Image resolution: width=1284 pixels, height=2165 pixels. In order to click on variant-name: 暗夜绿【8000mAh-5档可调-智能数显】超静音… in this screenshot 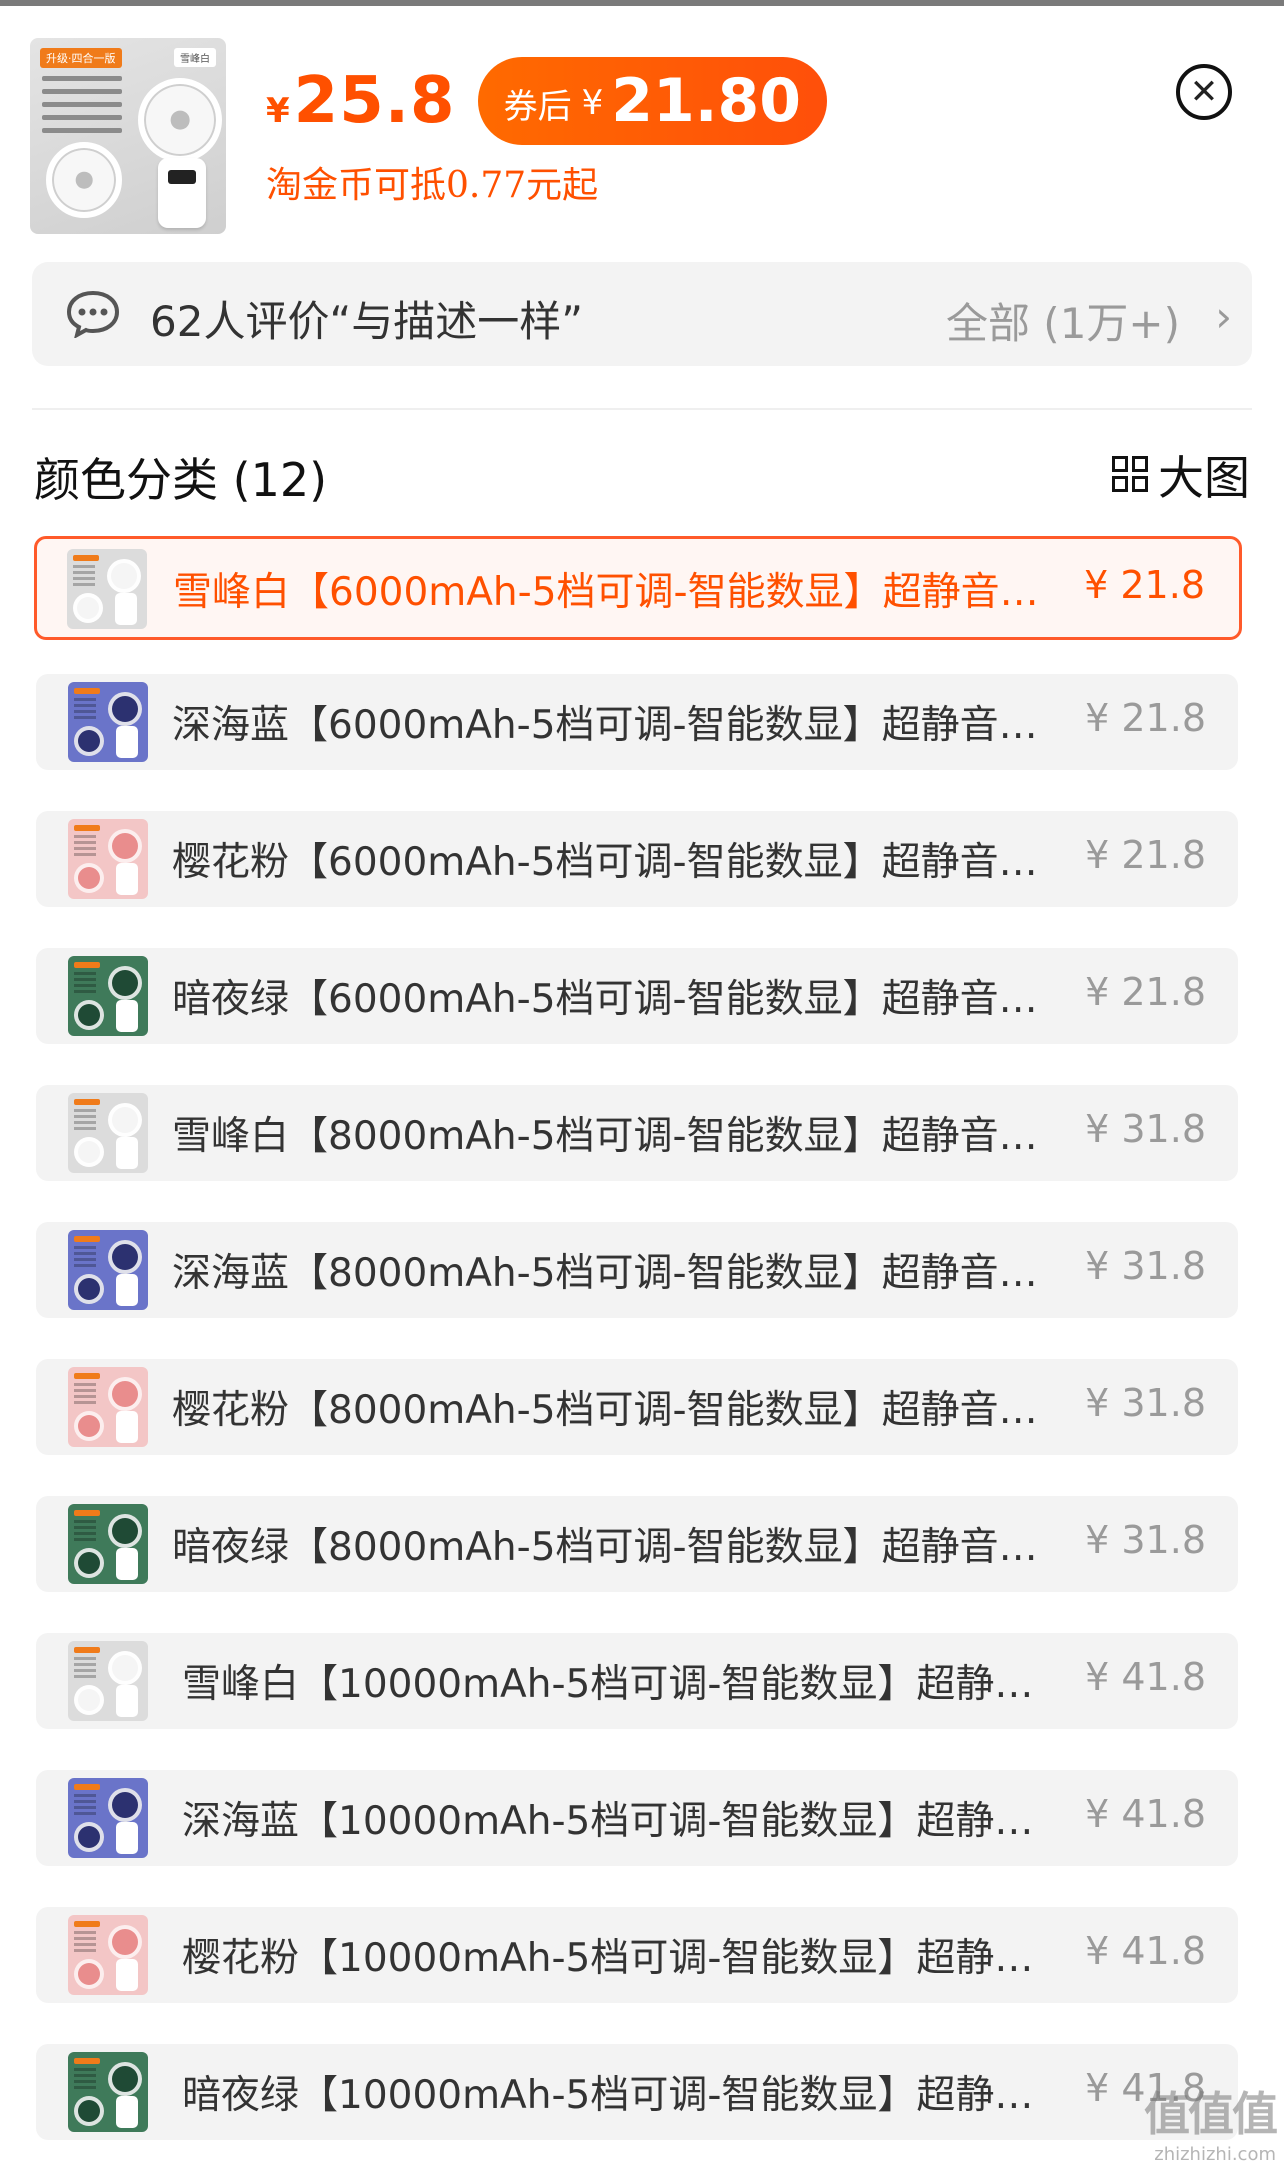, I will do `click(605, 1547)`.